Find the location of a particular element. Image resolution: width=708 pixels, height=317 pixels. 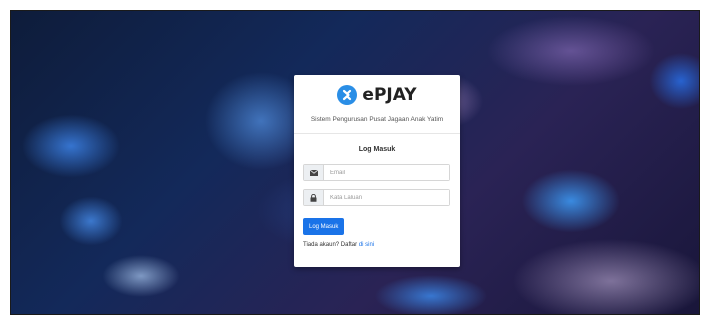

password-field-group is located at coordinates (376, 197).